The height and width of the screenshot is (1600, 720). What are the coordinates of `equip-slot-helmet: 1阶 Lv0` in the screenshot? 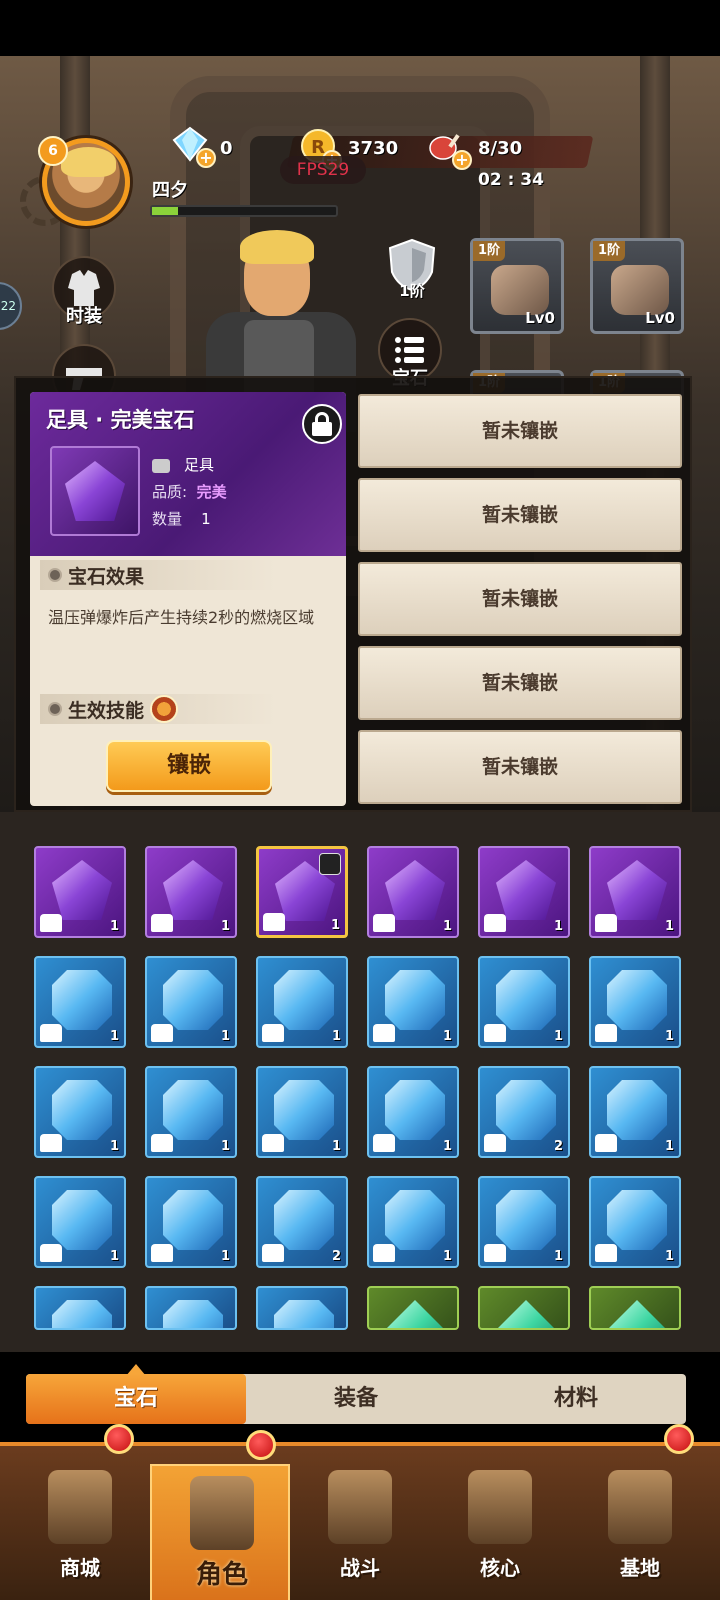 It's located at (517, 286).